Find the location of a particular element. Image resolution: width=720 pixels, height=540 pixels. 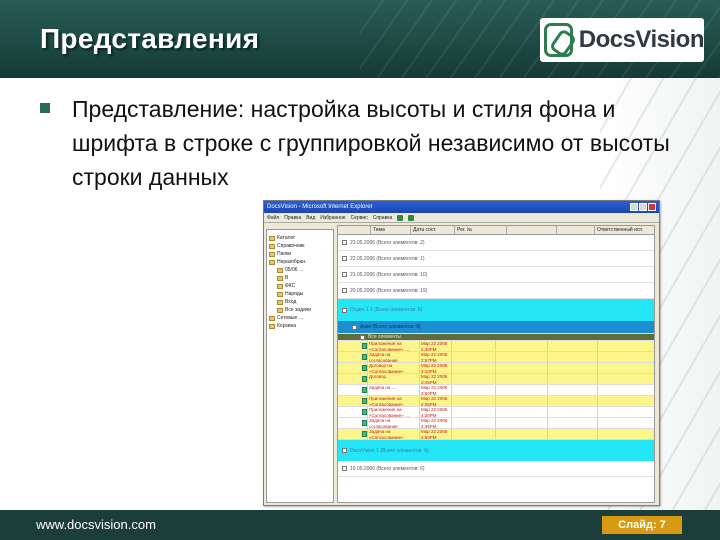

tree-item: Справочник is located at coordinates (300, 246).